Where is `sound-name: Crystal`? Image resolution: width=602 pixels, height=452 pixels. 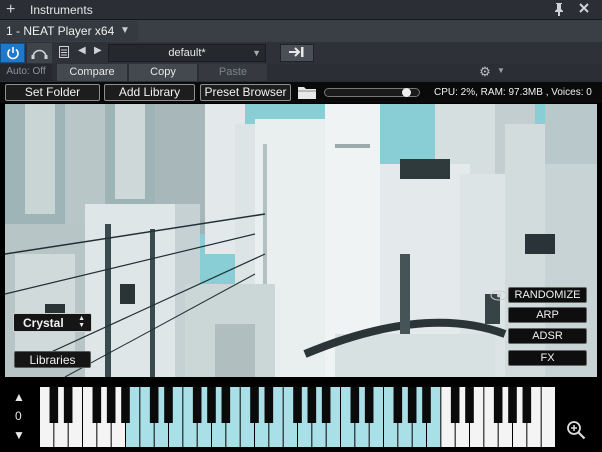
sound-name: Crystal is located at coordinates (43, 323).